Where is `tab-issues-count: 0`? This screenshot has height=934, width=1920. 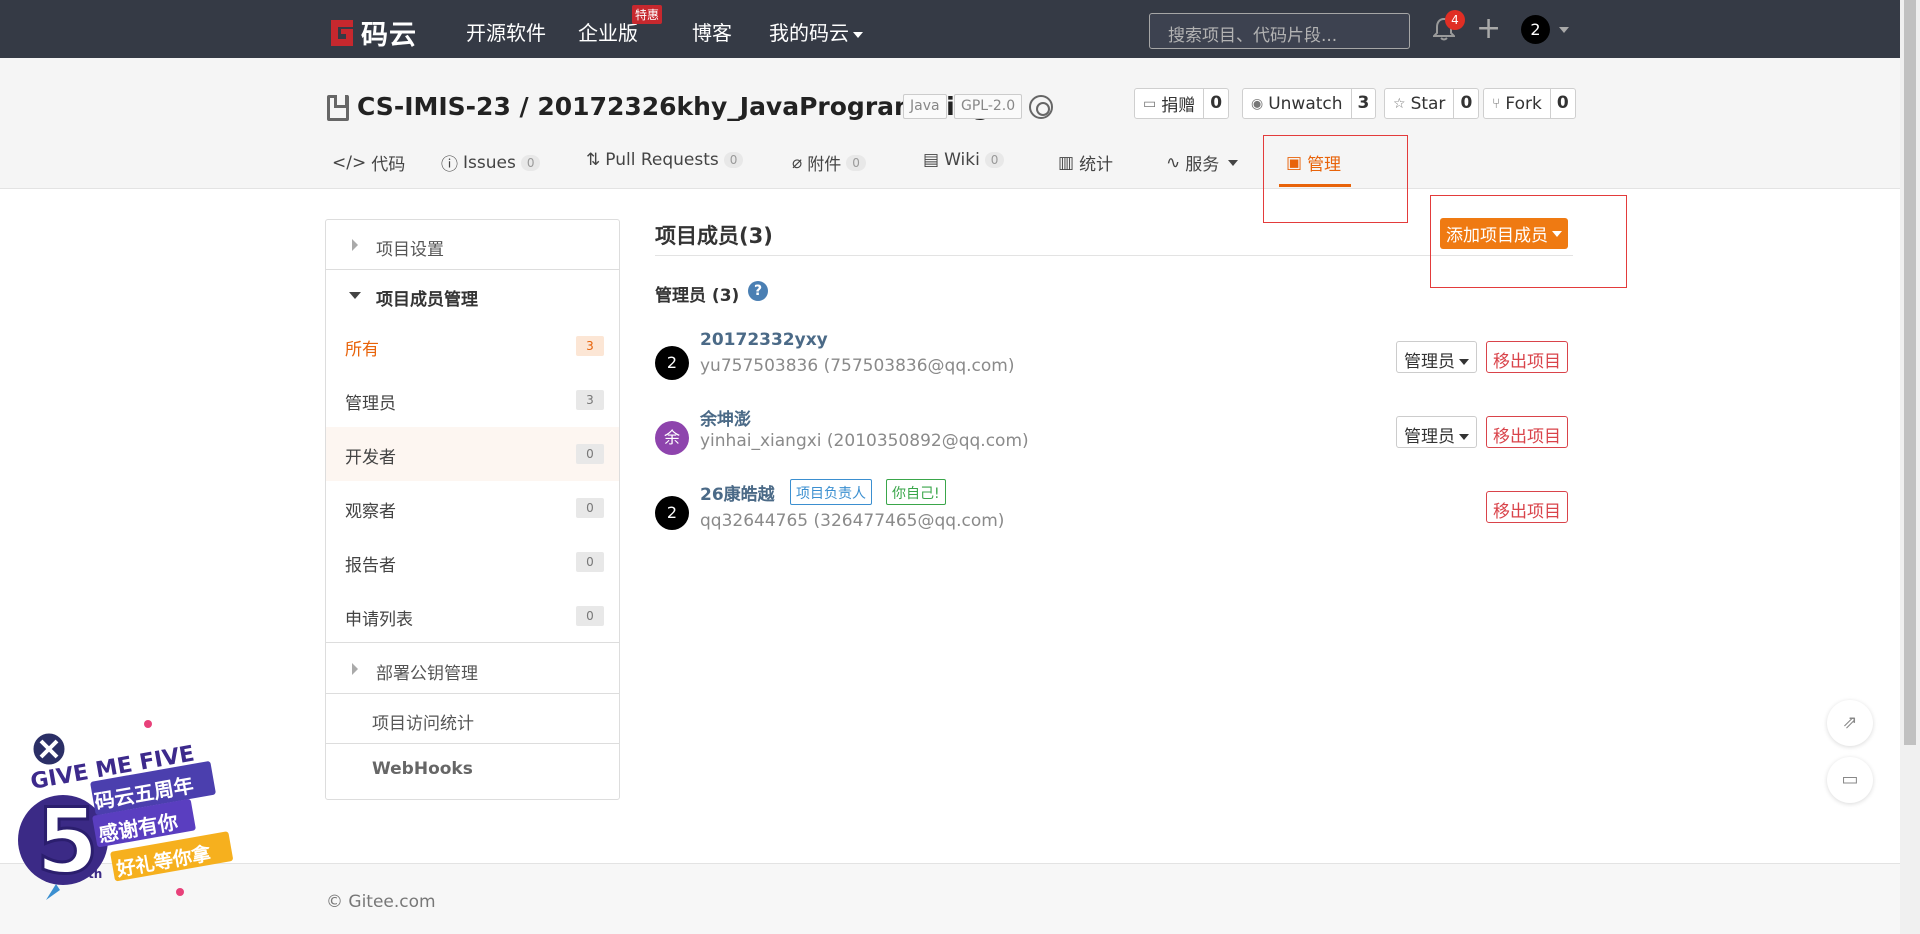 tab-issues-count: 0 is located at coordinates (530, 162).